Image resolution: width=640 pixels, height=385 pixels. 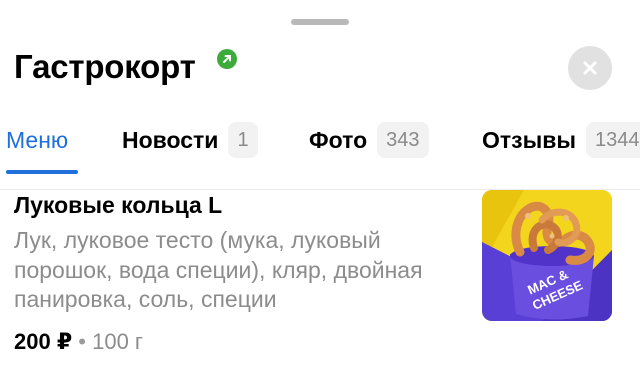 What do you see at coordinates (43, 341) in the screenshot?
I see `menu-item-price: 200 ₽` at bounding box center [43, 341].